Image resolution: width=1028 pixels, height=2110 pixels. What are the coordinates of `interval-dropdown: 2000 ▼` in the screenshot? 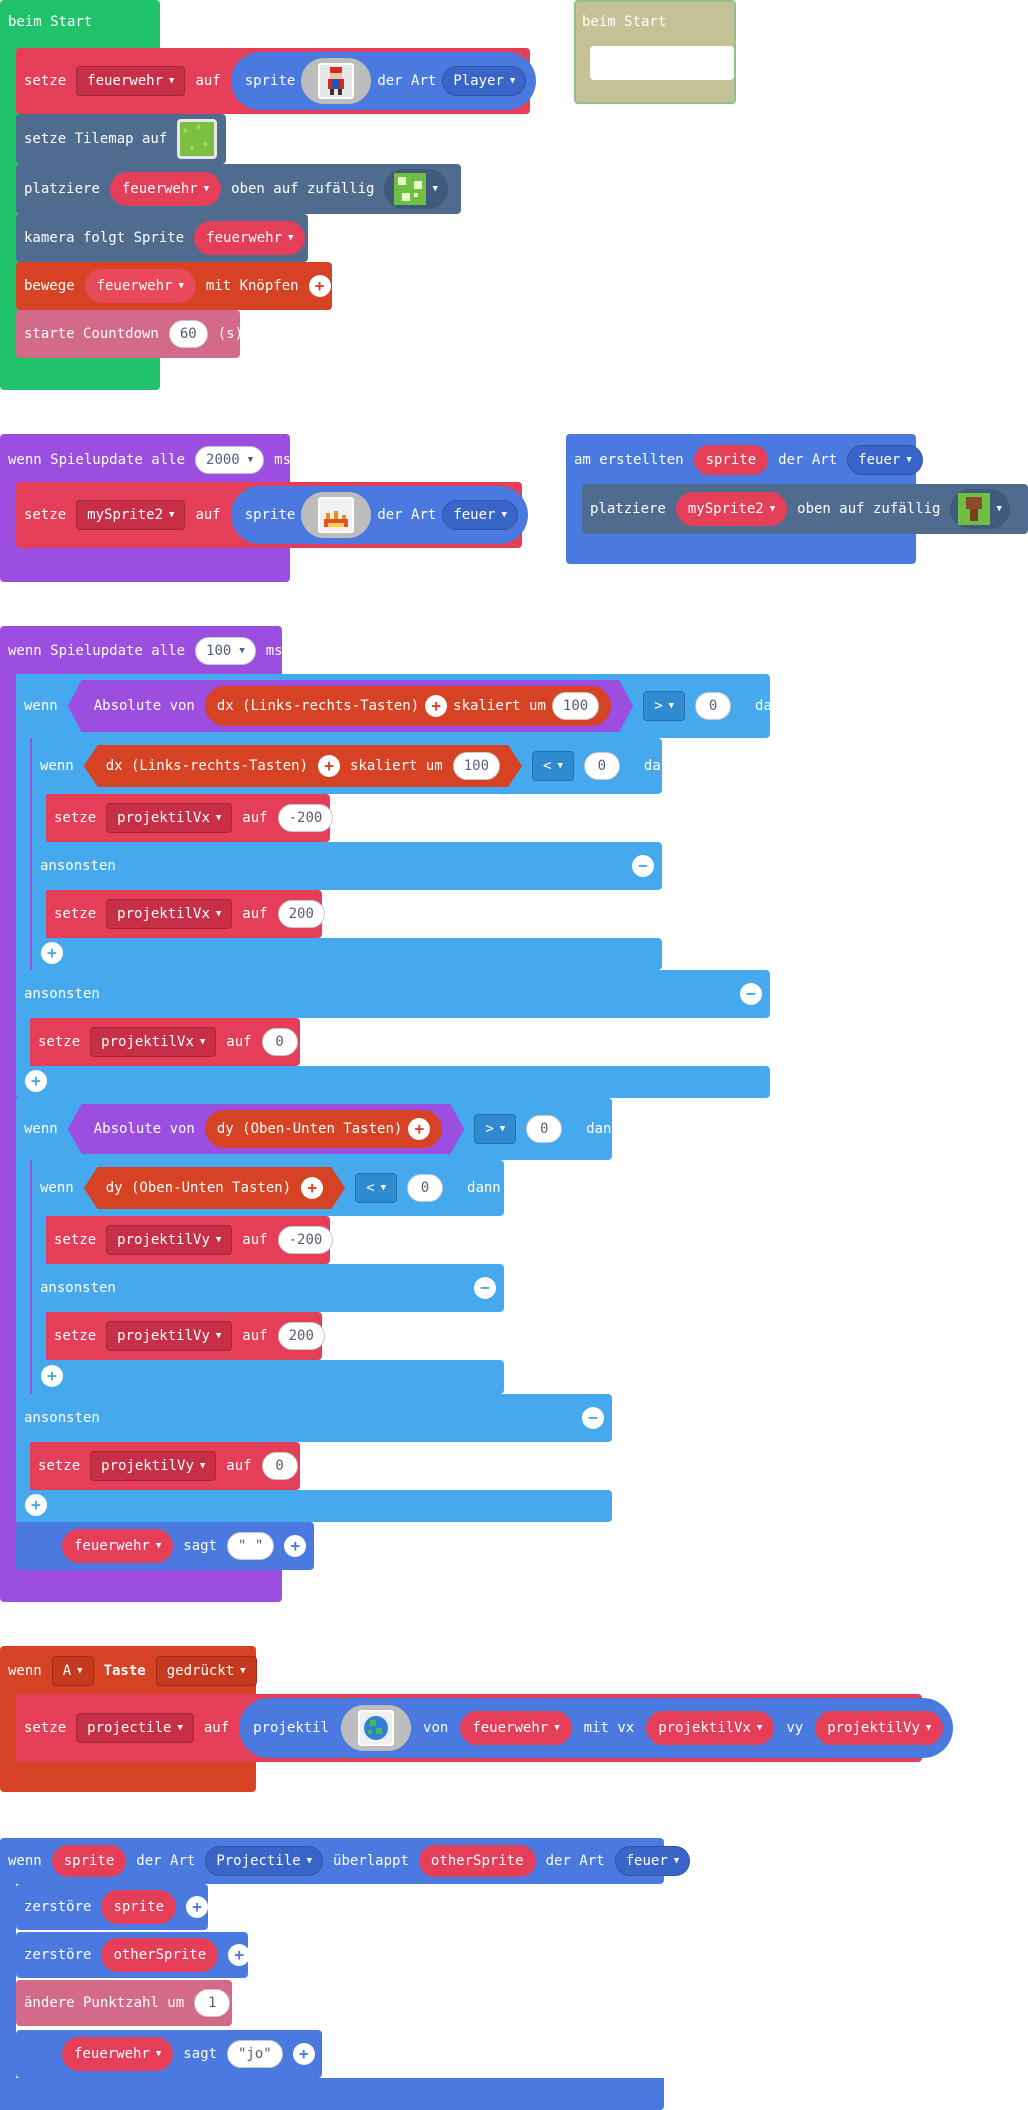 It's located at (230, 460).